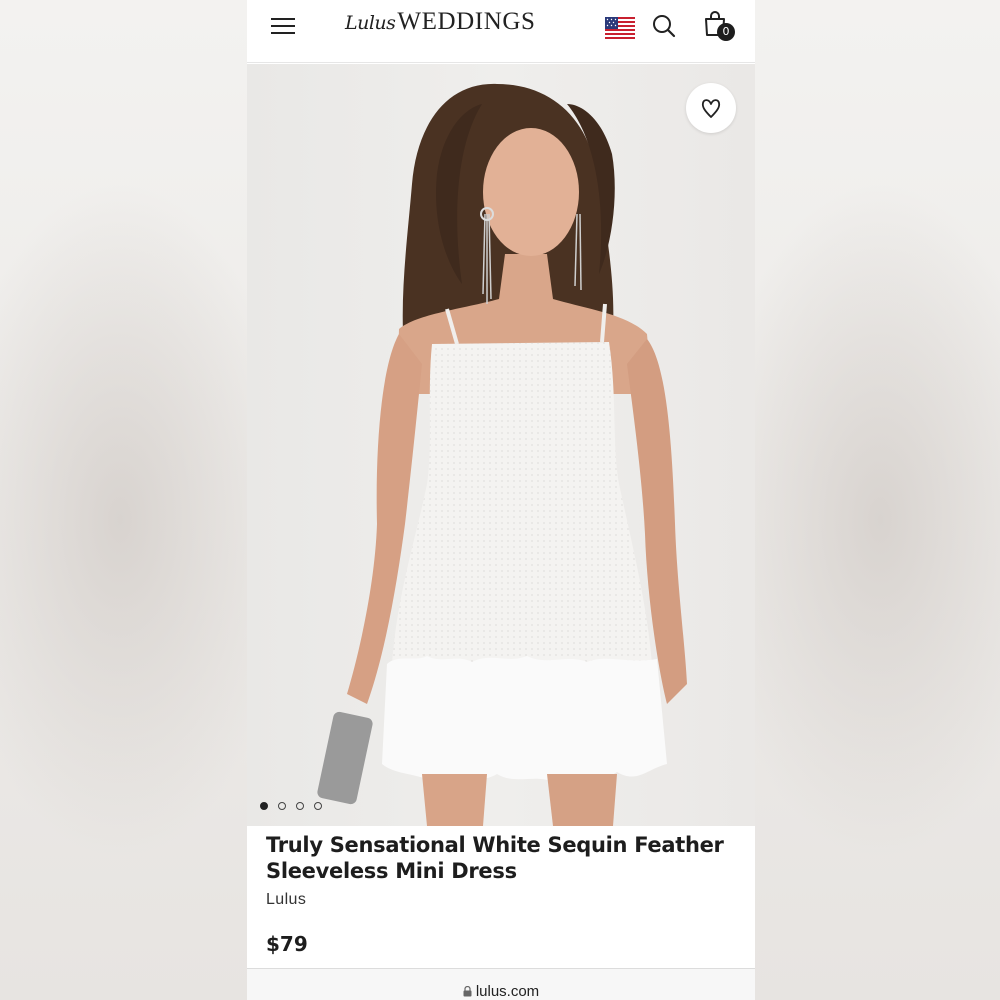  I want to click on us-flag-icon, so click(620, 28).